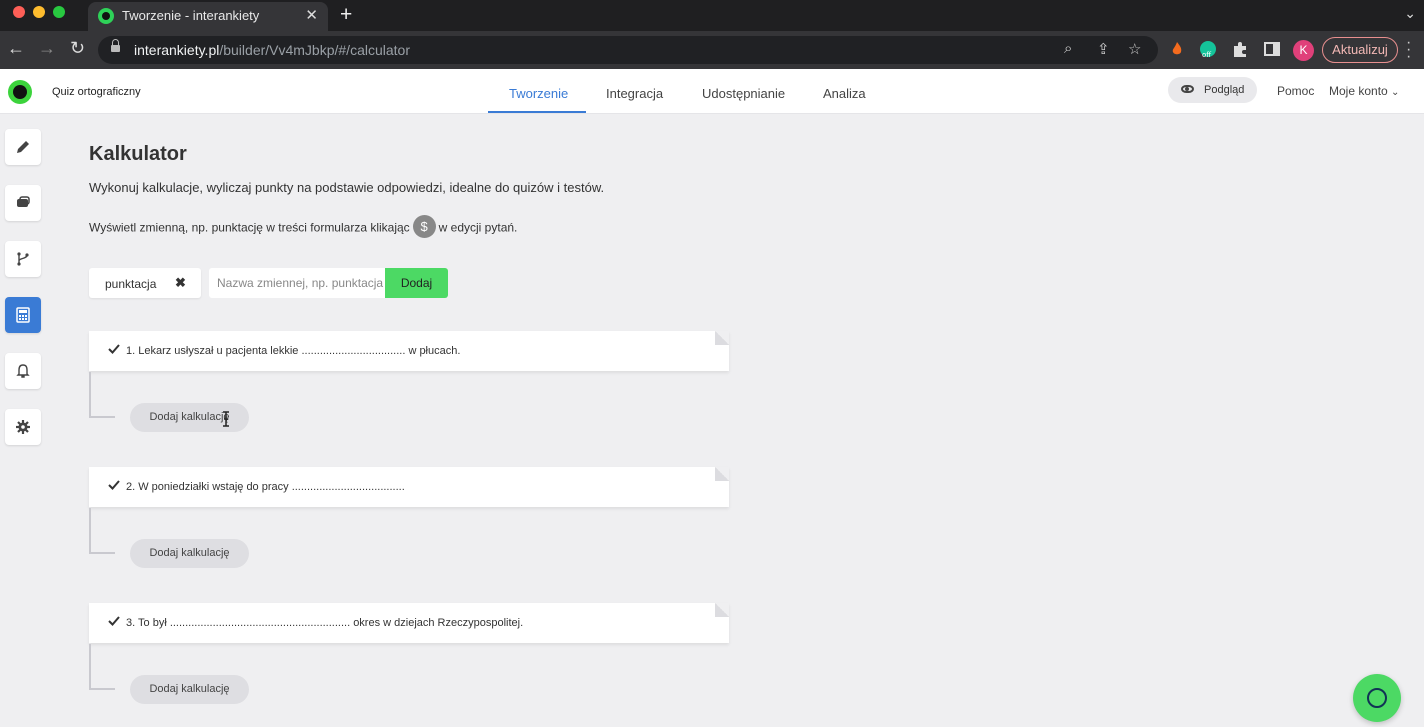 The height and width of the screenshot is (727, 1424). What do you see at coordinates (180, 283) in the screenshot?
I see `remove-variable-icon: ✖` at bounding box center [180, 283].